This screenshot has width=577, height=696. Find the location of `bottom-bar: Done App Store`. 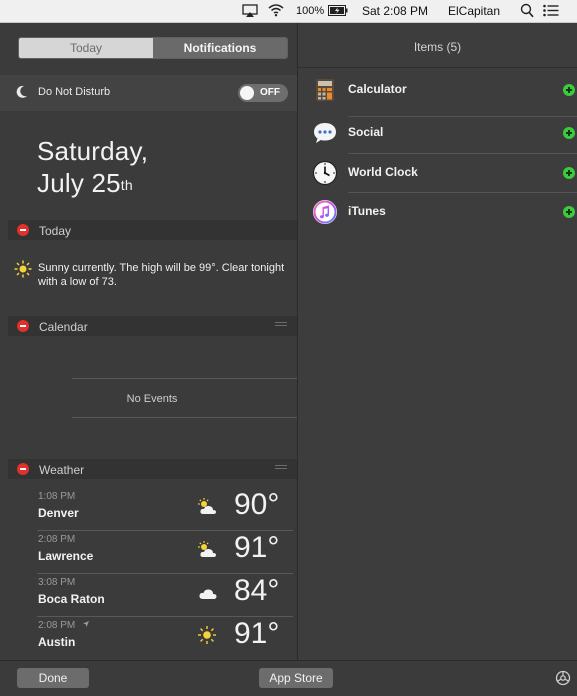

bottom-bar: Done App Store is located at coordinates (288, 678).